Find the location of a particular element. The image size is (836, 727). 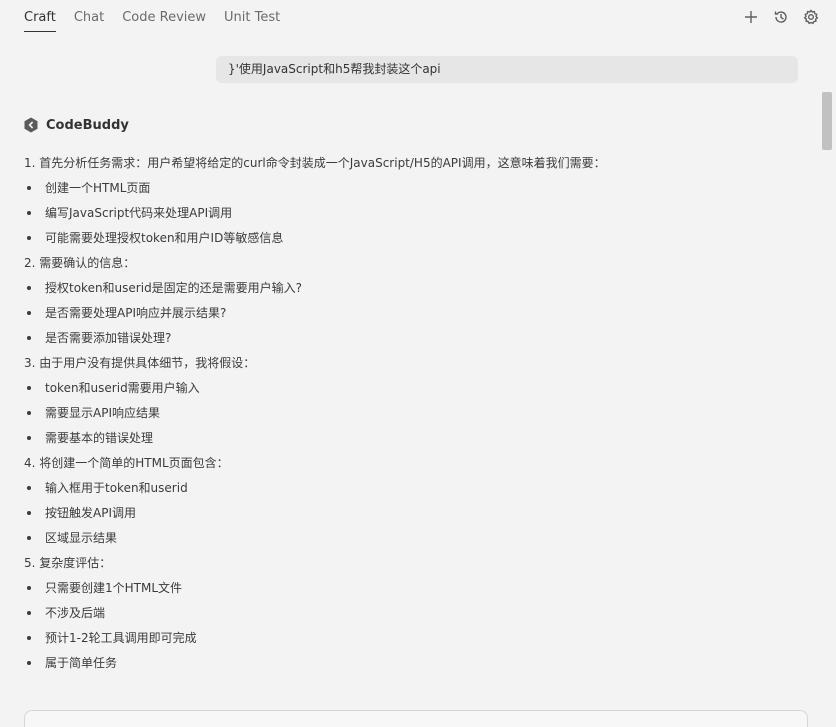

list-item: 可能需要处理授权token和用户ID等敏感信息 is located at coordinates (414, 237).